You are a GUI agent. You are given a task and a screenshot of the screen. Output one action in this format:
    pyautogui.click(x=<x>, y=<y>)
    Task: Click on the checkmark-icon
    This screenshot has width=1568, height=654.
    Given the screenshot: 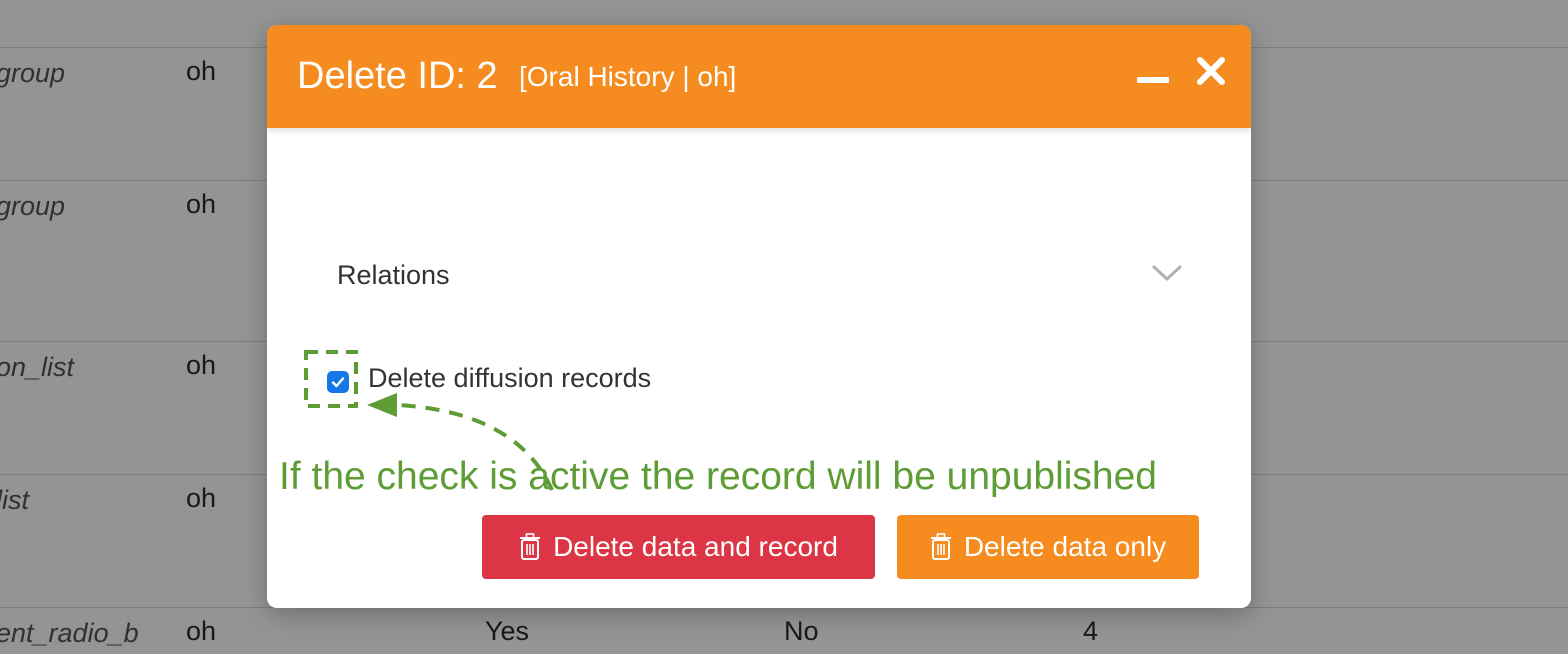 What is the action you would take?
    pyautogui.click(x=338, y=382)
    